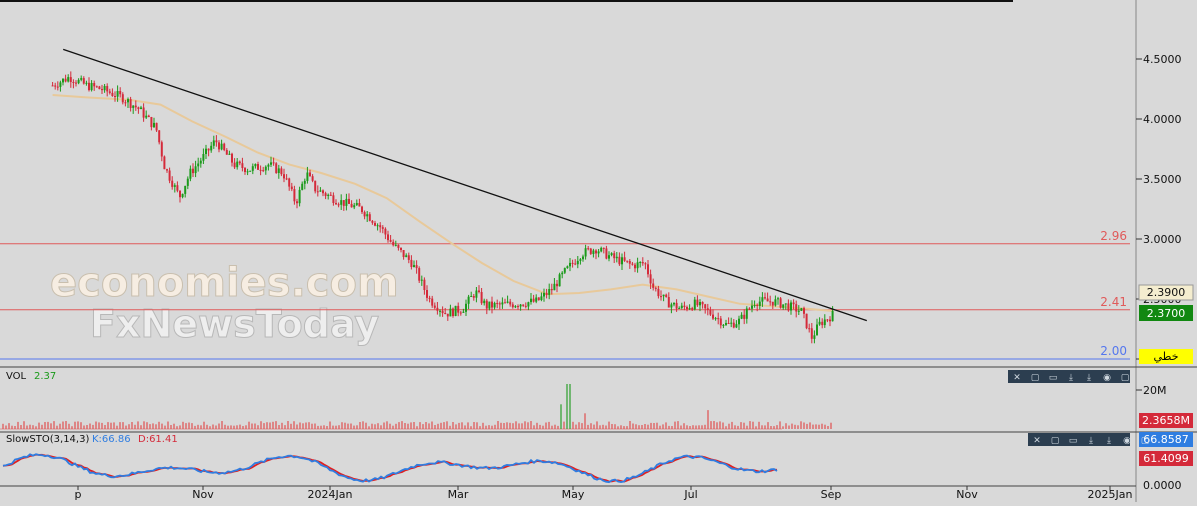  Describe the element at coordinates (831, 494) in the screenshot. I see `x-tick-6: Sep` at that location.